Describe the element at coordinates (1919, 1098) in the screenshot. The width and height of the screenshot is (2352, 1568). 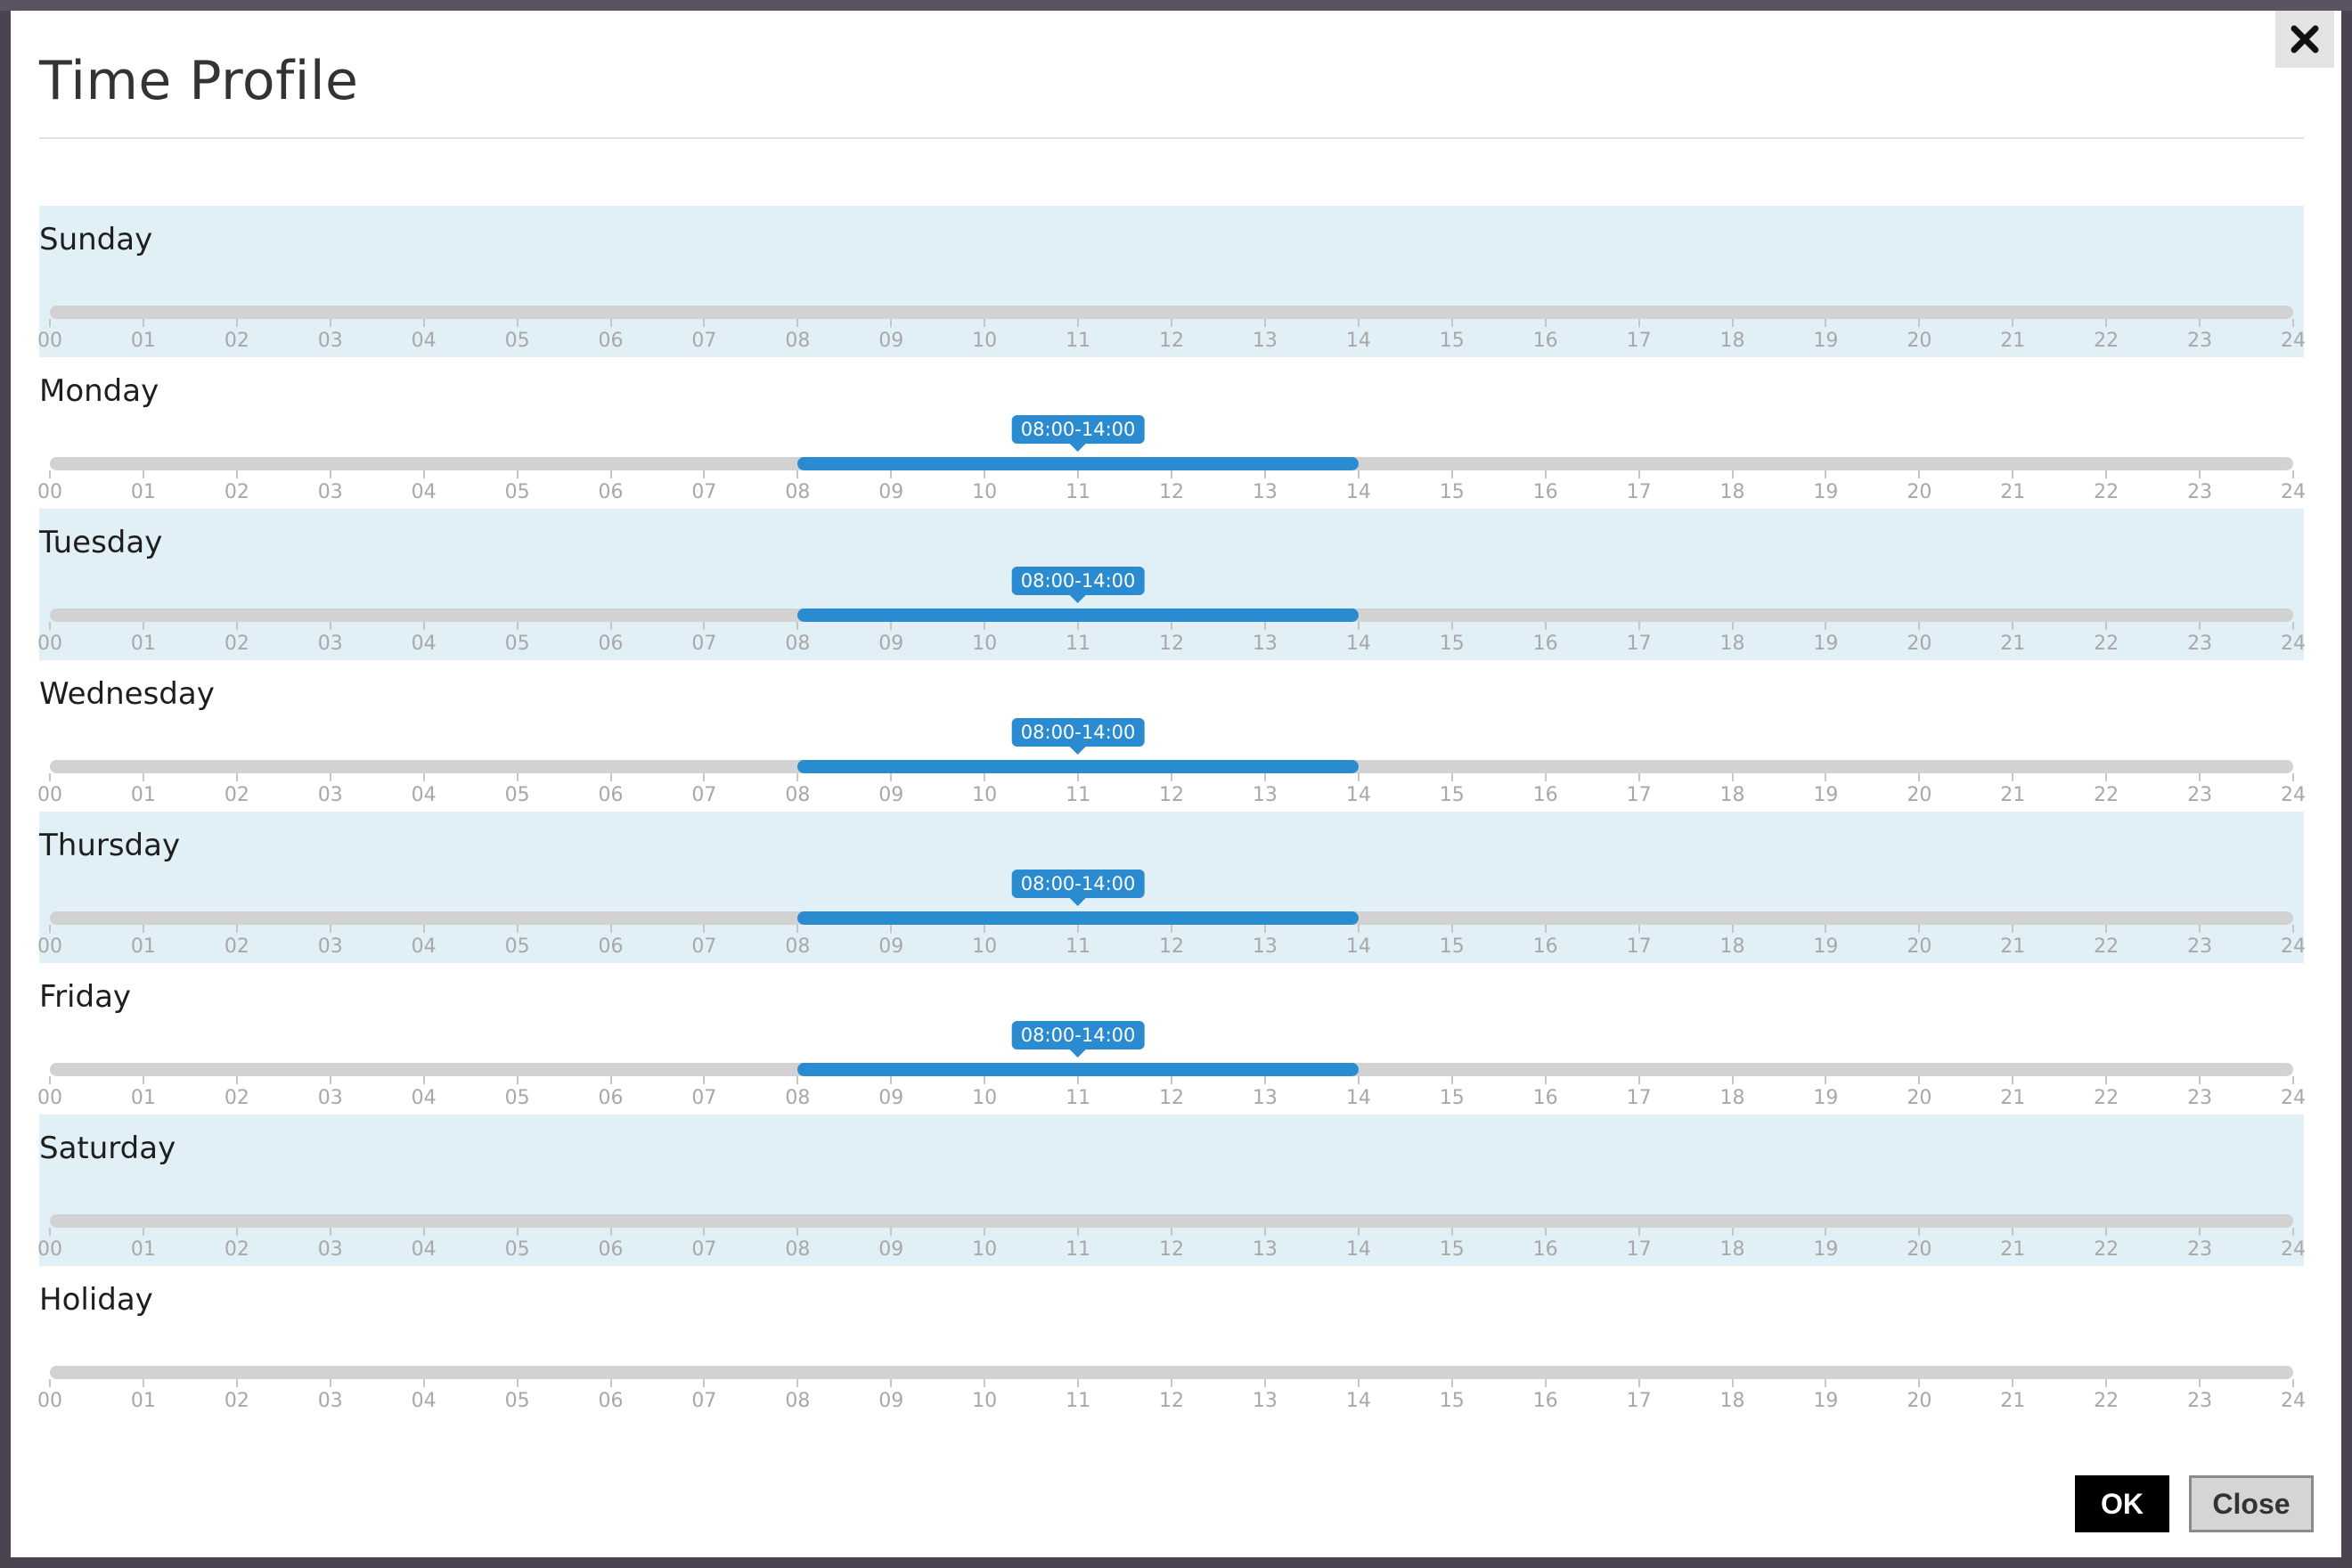
I see `hour-tick-label: 20` at that location.